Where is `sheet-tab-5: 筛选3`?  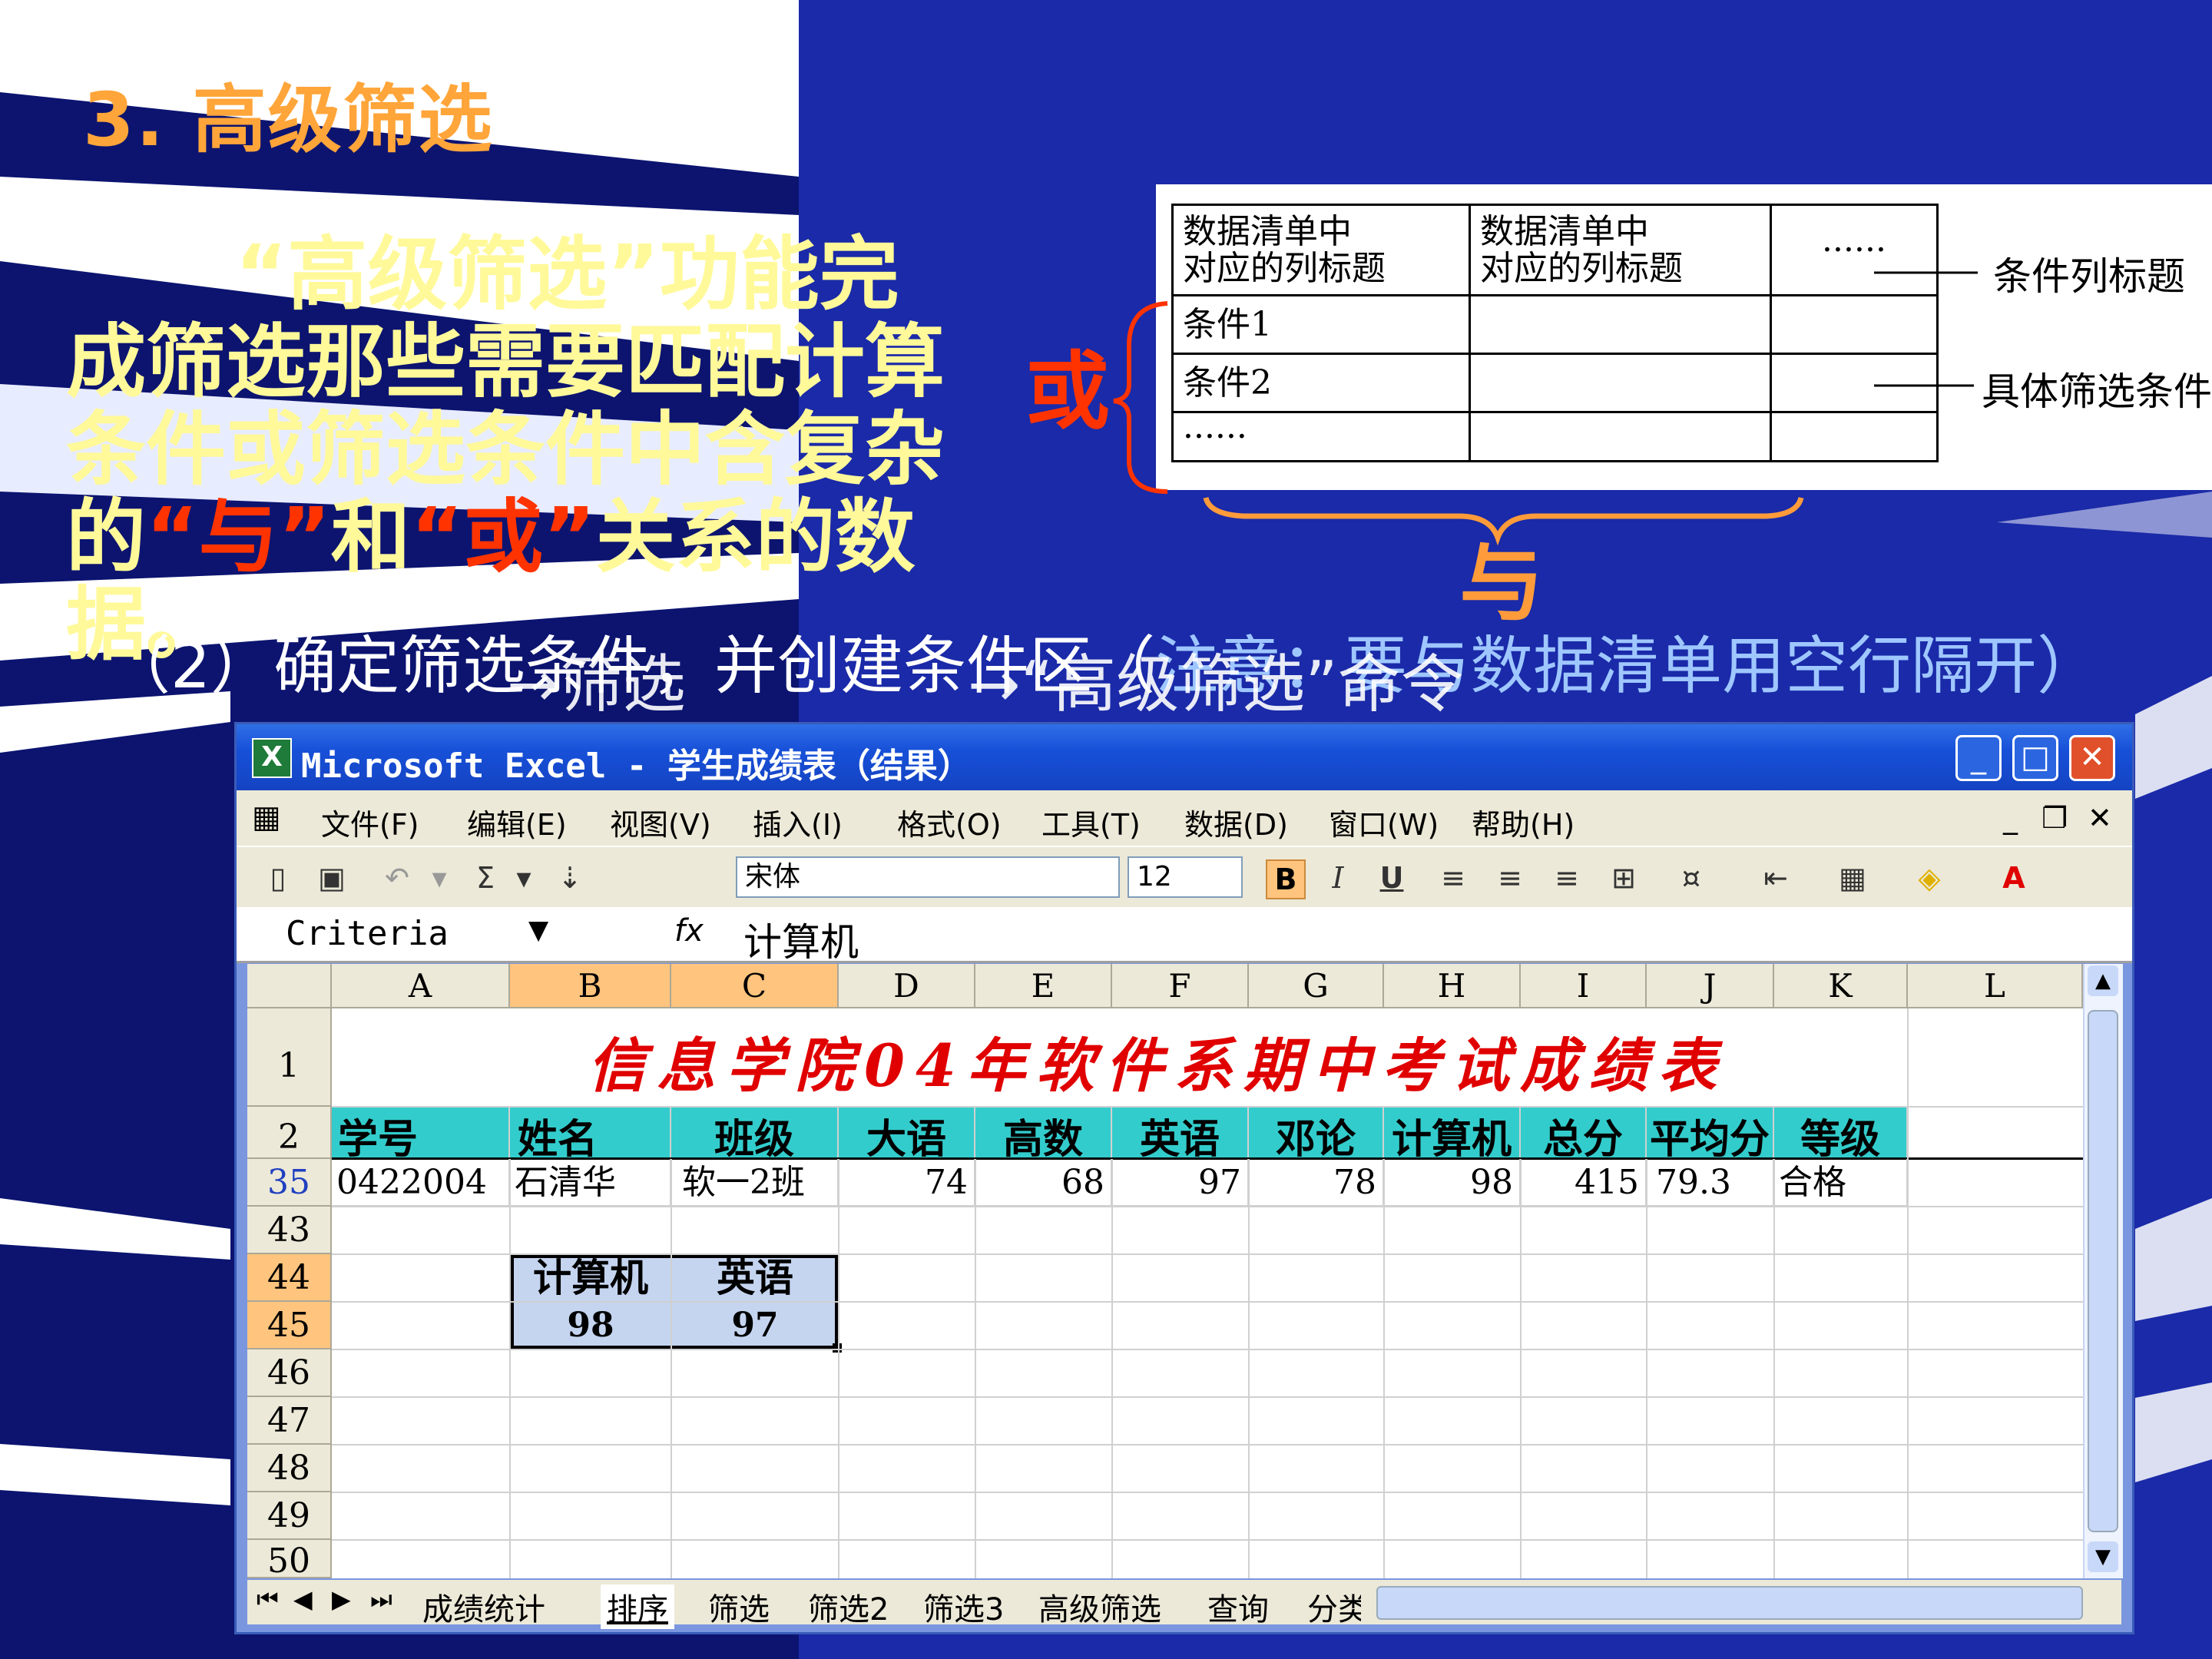
sheet-tab-5: 筛选3 is located at coordinates (964, 1607).